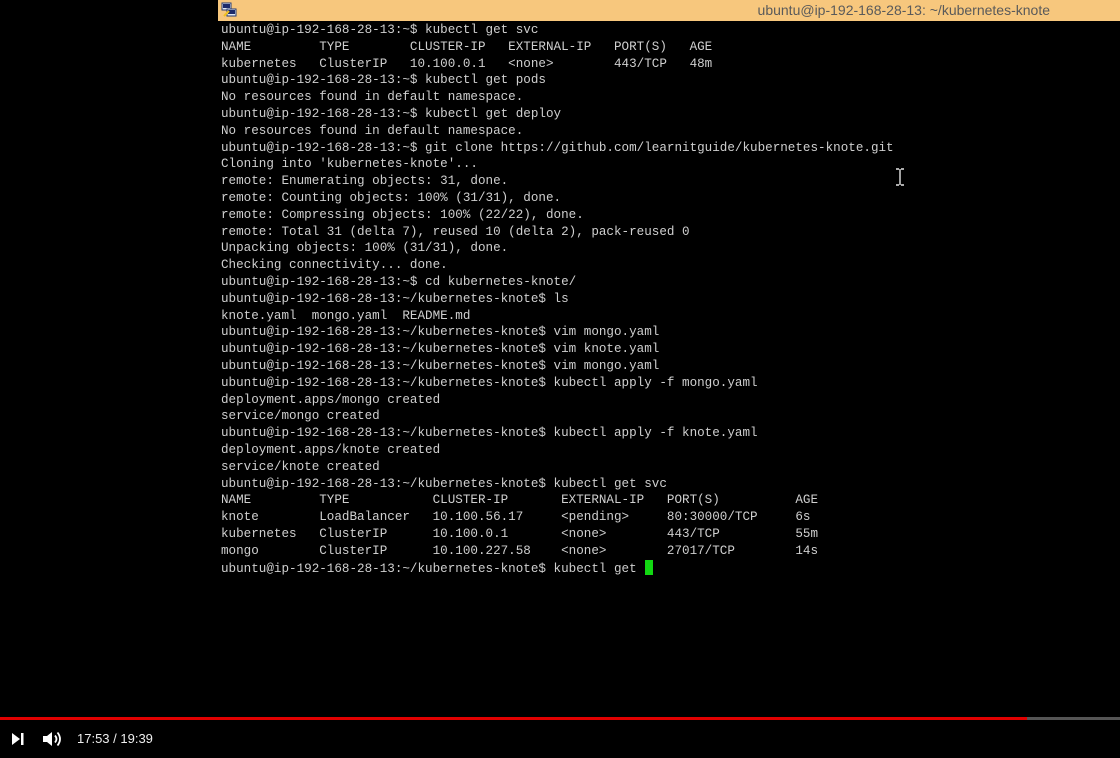 Image resolution: width=1120 pixels, height=758 pixels. What do you see at coordinates (649, 567) in the screenshot?
I see `terminal-cursor` at bounding box center [649, 567].